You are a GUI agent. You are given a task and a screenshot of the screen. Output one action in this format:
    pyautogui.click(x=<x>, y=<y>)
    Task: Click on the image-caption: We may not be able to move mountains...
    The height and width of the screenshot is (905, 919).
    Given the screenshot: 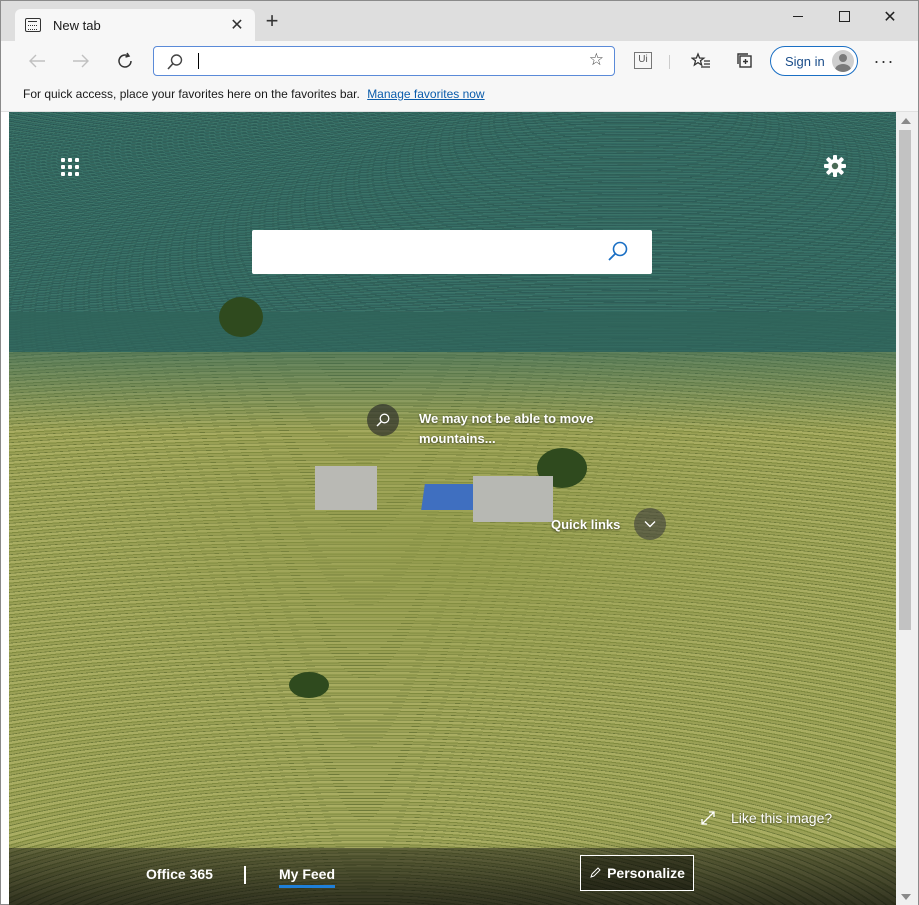 What is the action you would take?
    pyautogui.click(x=519, y=429)
    